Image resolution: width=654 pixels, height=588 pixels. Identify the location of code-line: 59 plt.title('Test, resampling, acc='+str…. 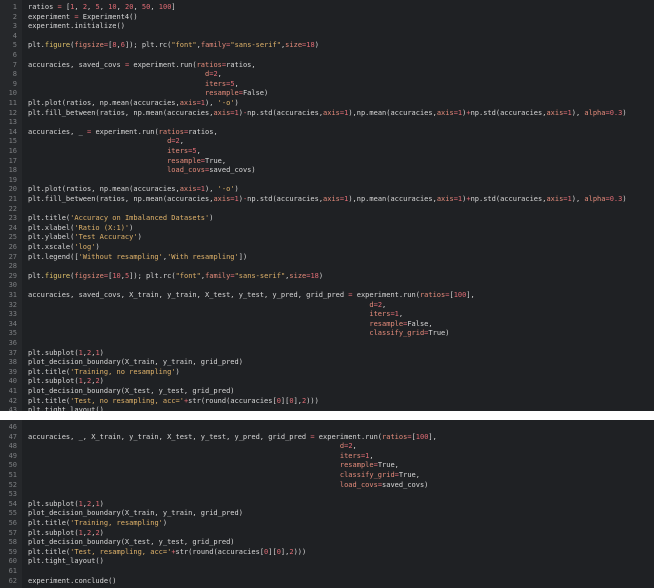
(327, 553).